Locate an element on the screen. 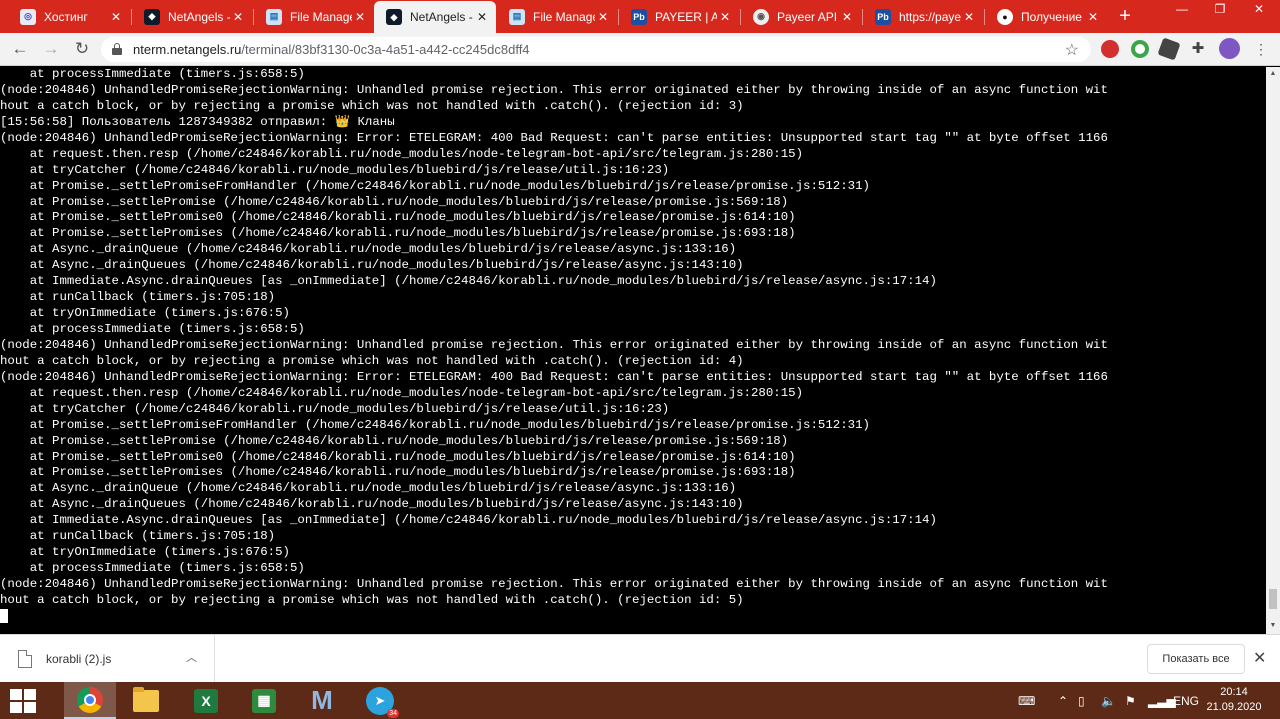  scroll-up-icon: ▲ is located at coordinates (1273, 74).